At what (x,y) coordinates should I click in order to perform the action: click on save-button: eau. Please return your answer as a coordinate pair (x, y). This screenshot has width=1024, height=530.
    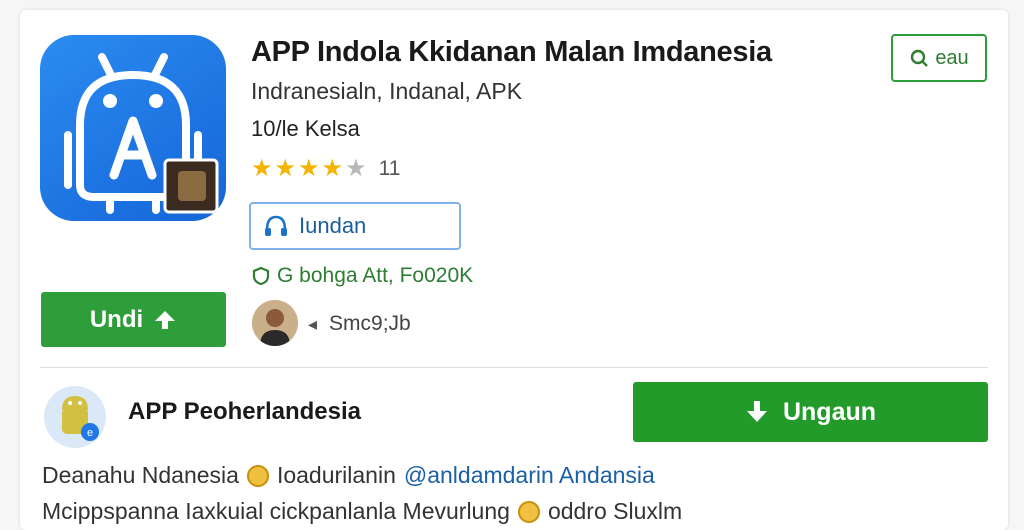
    Looking at the image, I should click on (939, 58).